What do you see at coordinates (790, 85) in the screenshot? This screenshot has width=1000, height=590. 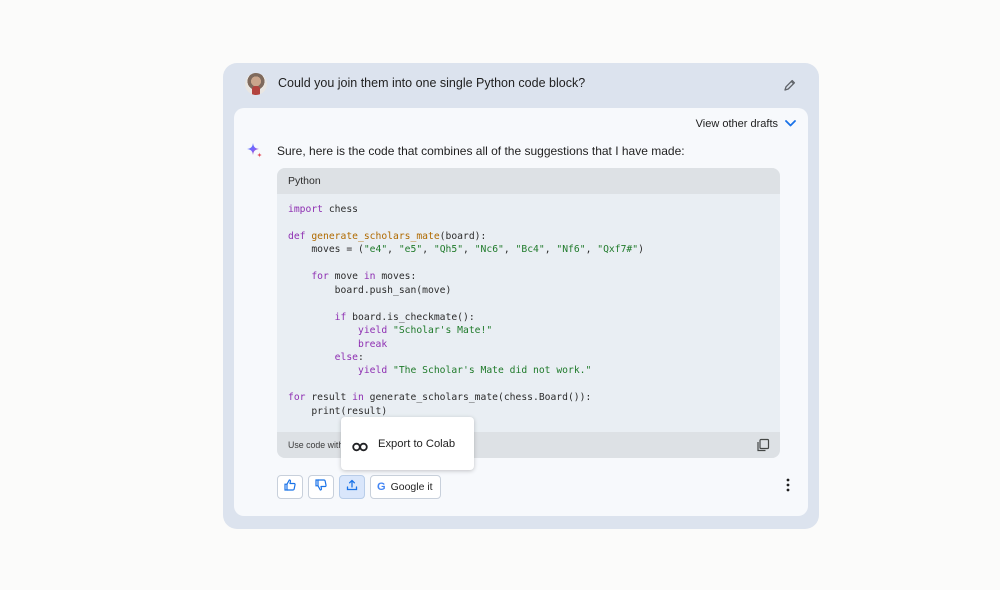 I see `pencil-icon` at bounding box center [790, 85].